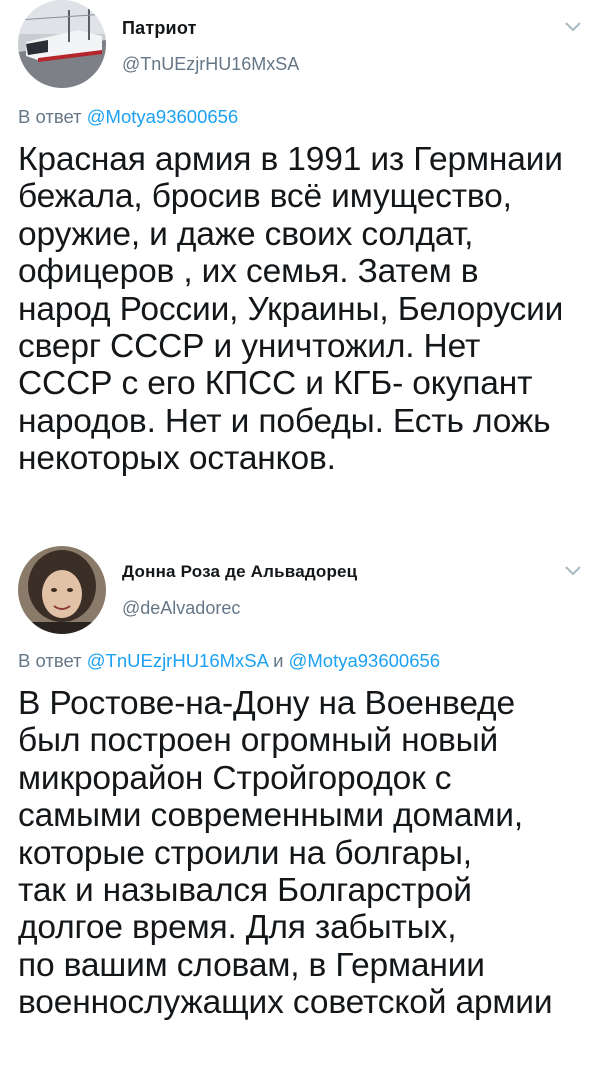  What do you see at coordinates (159, 28) in the screenshot?
I see `display-name: Патриот` at bounding box center [159, 28].